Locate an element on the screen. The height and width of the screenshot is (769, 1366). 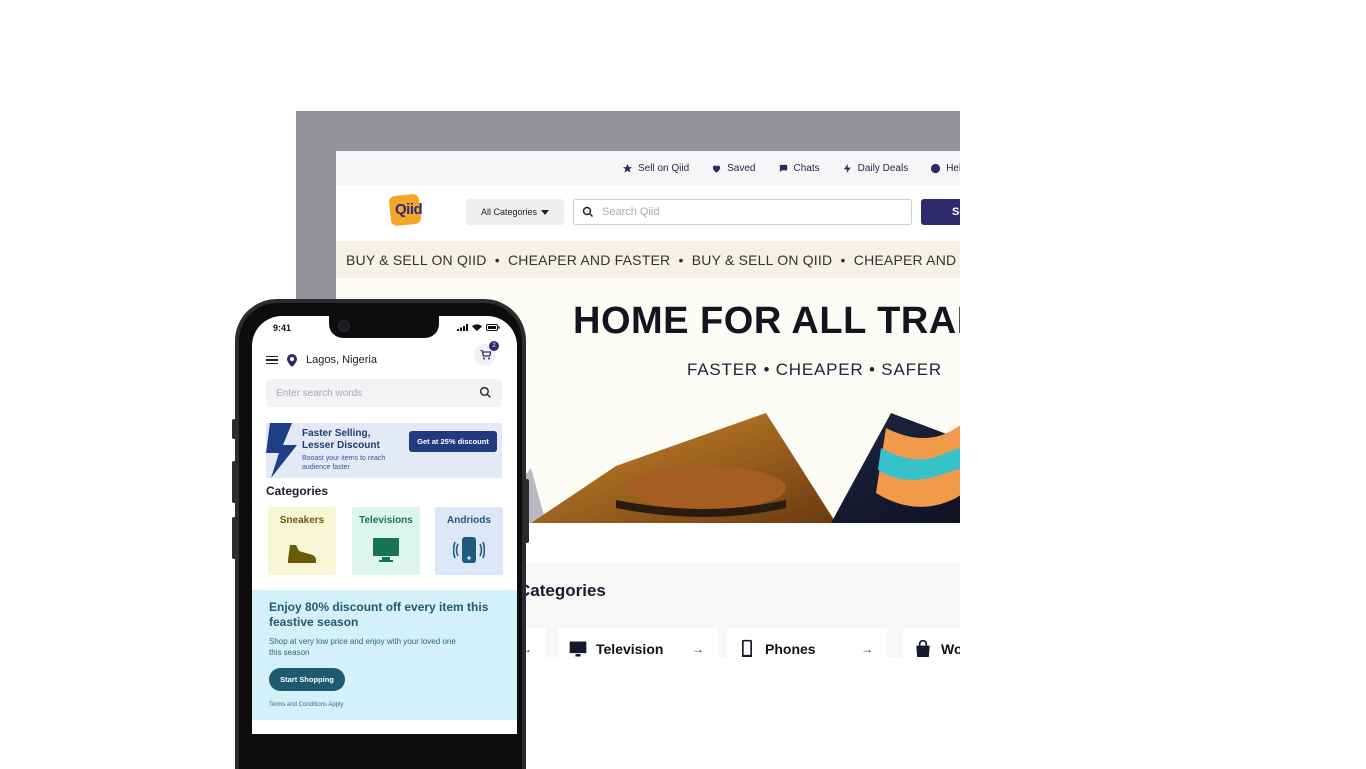
search-button: Search is located at coordinates (940, 212).